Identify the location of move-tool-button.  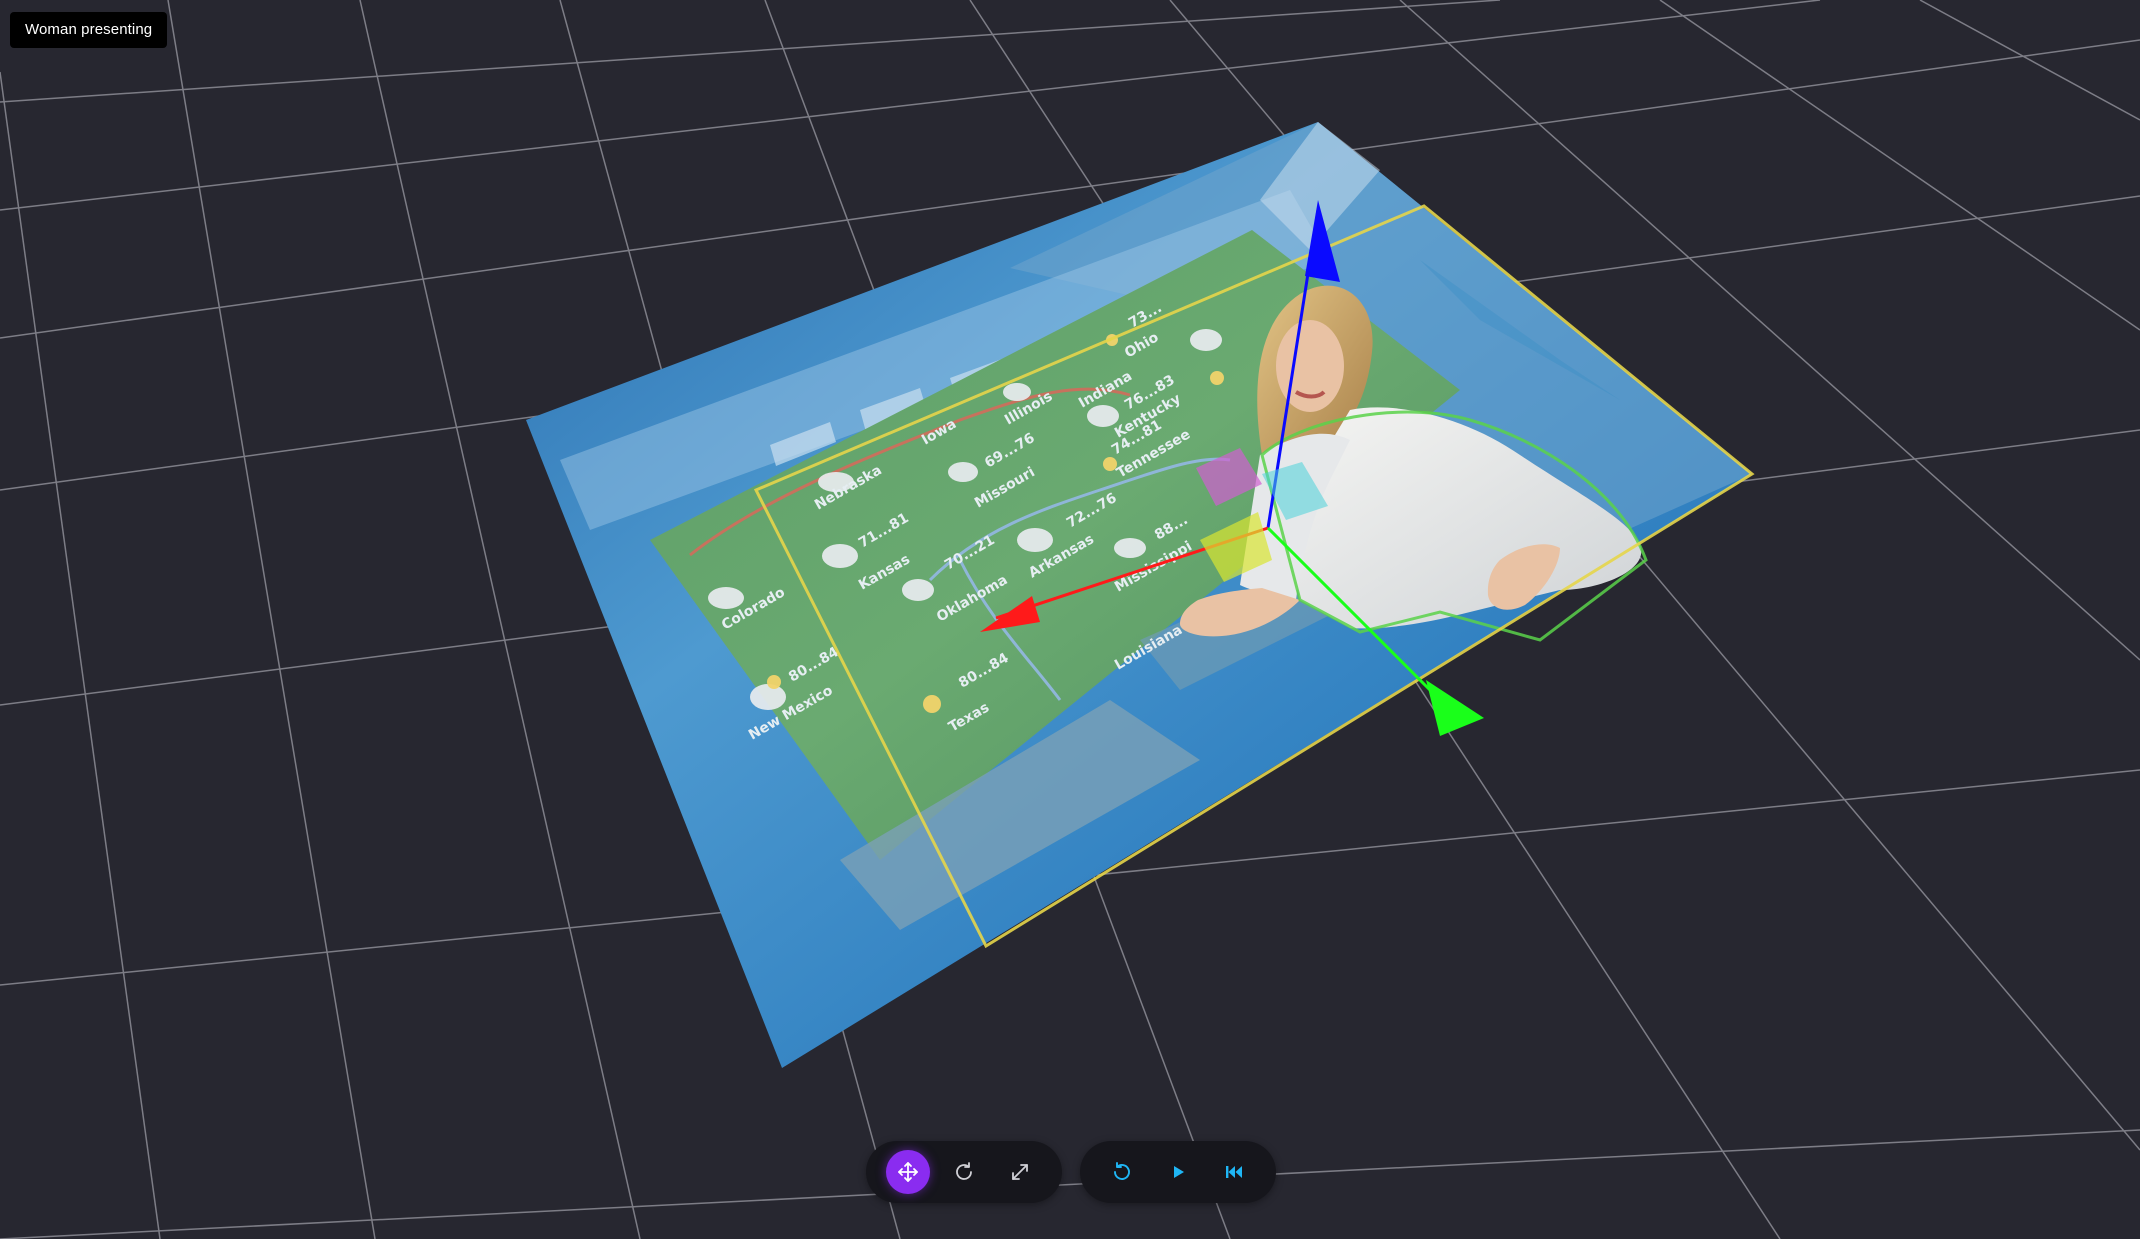
(908, 1172).